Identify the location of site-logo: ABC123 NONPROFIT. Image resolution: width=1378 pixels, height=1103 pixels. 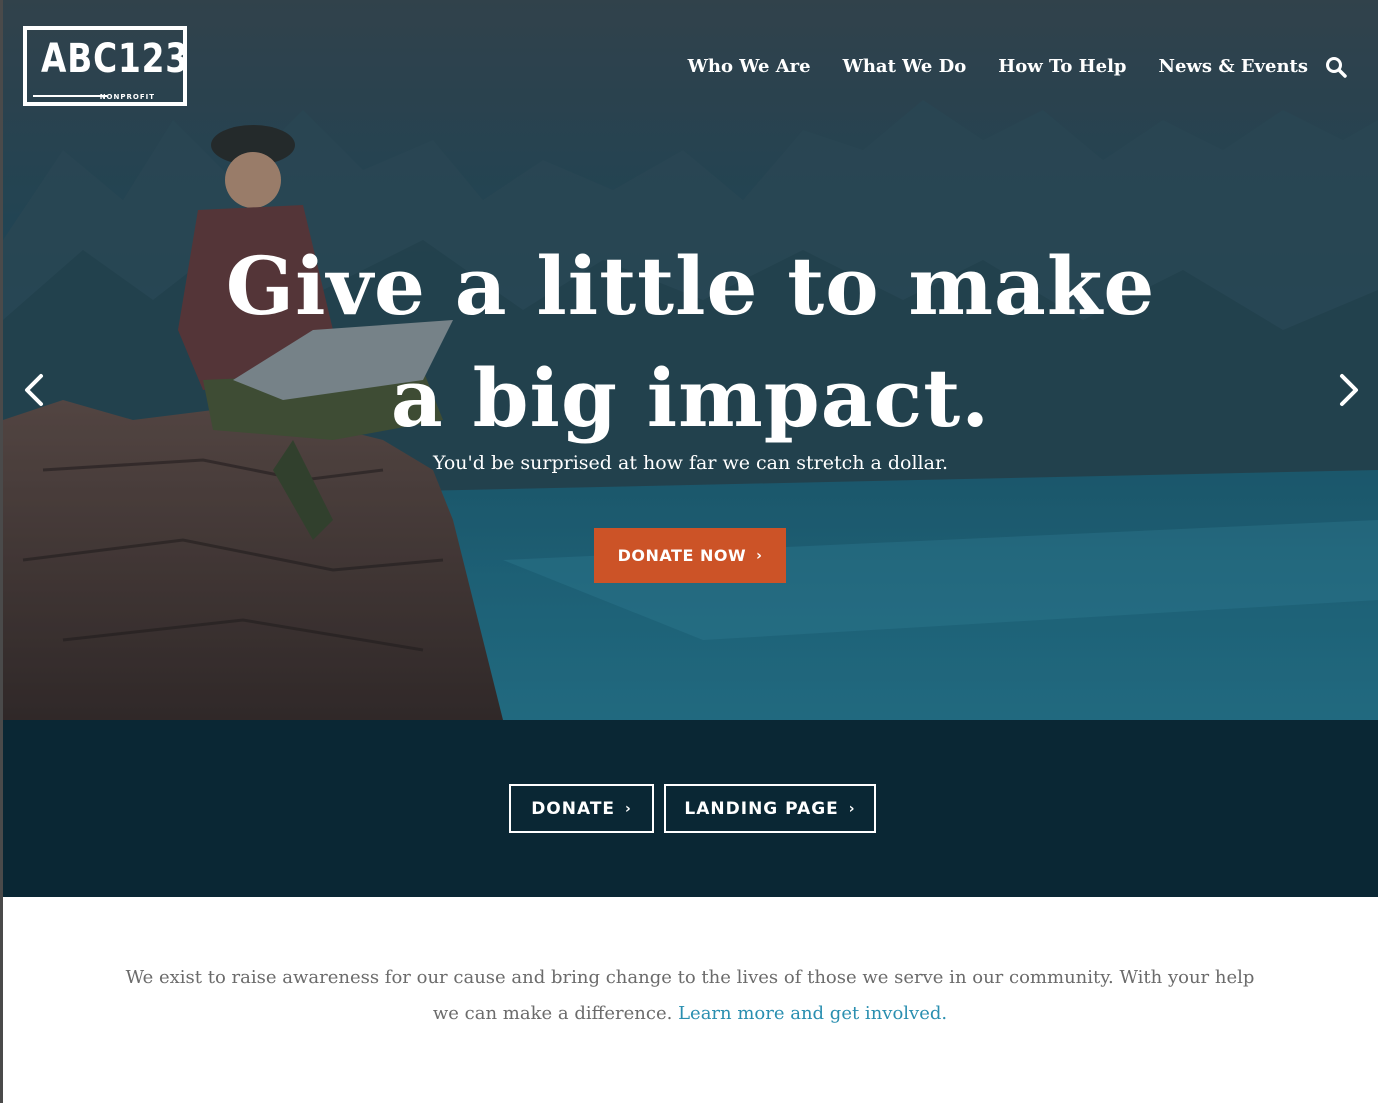
(106, 66).